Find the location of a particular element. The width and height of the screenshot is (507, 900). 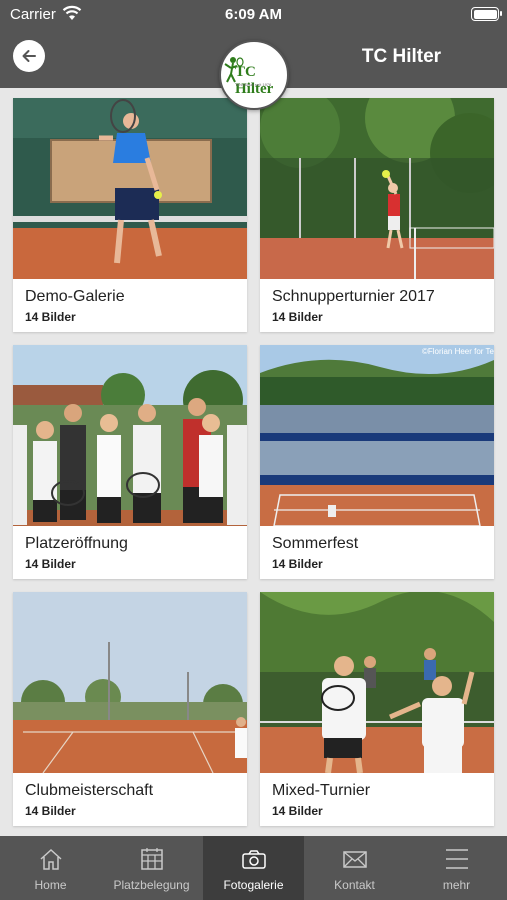

arrow-left-icon is located at coordinates (29, 56).